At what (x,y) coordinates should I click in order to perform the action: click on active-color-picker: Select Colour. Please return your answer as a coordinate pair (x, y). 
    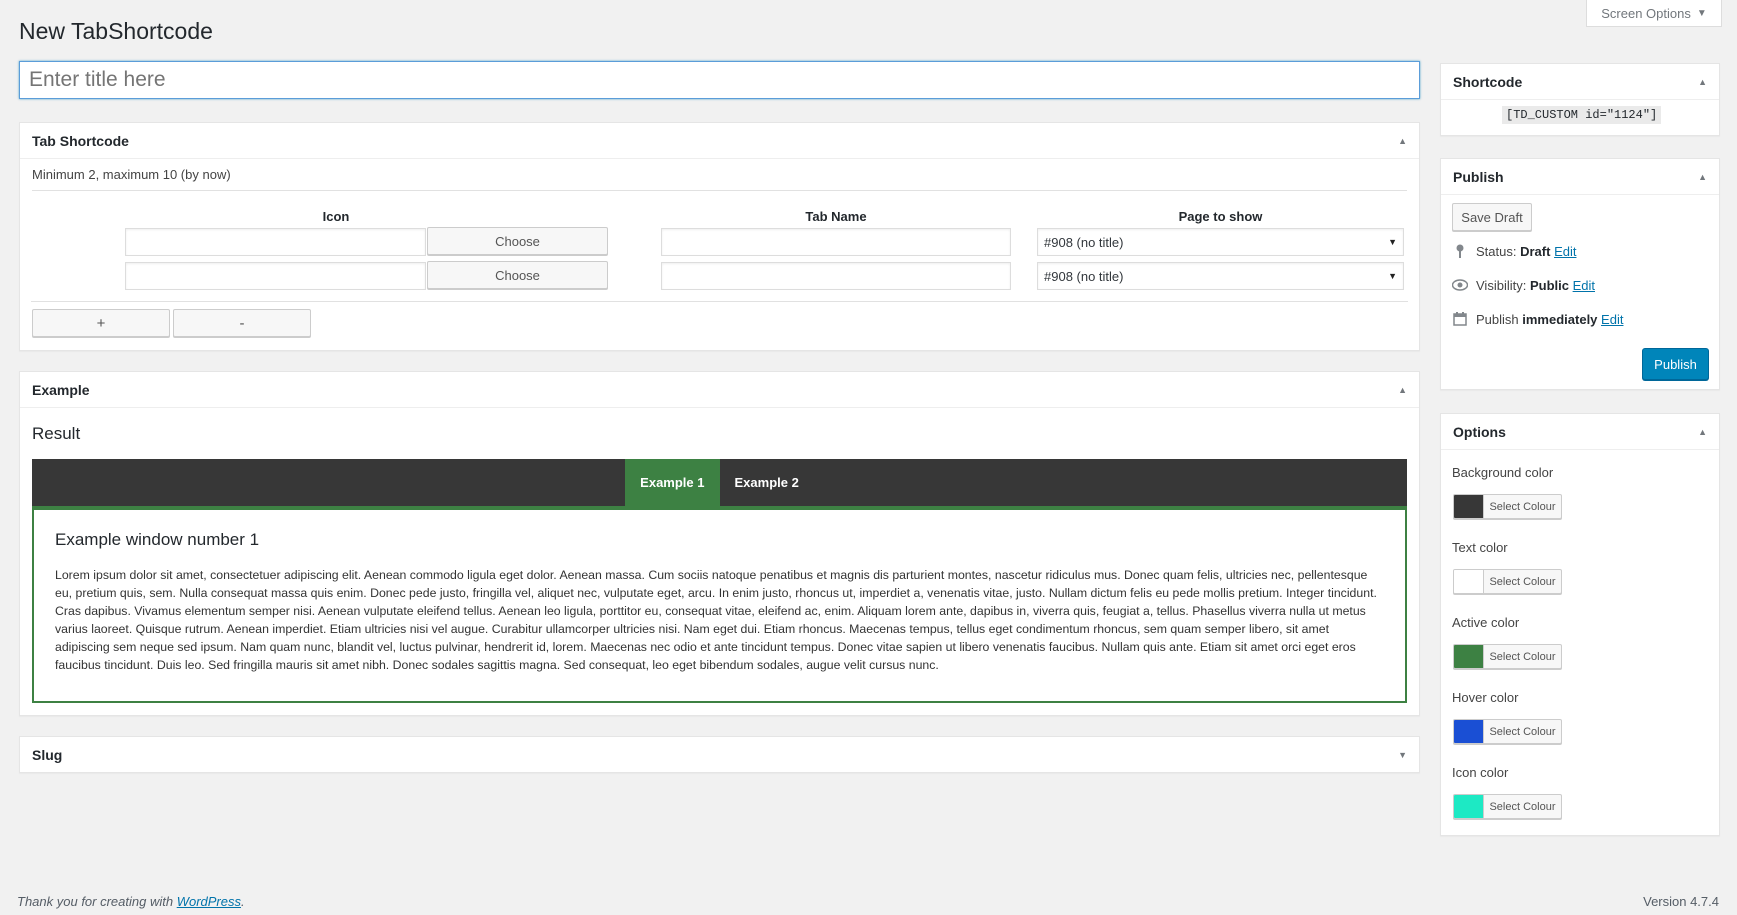
    Looking at the image, I should click on (1507, 656).